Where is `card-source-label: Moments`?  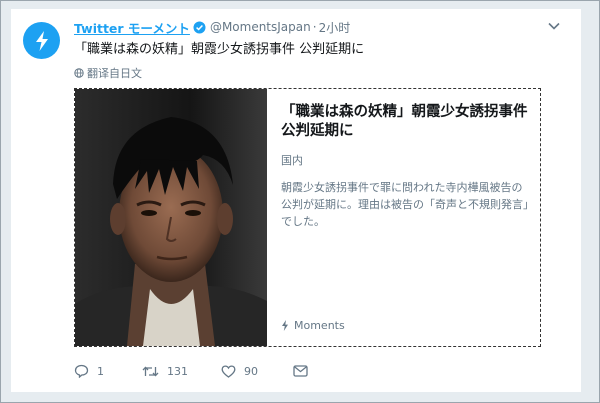 card-source-label: Moments is located at coordinates (319, 325).